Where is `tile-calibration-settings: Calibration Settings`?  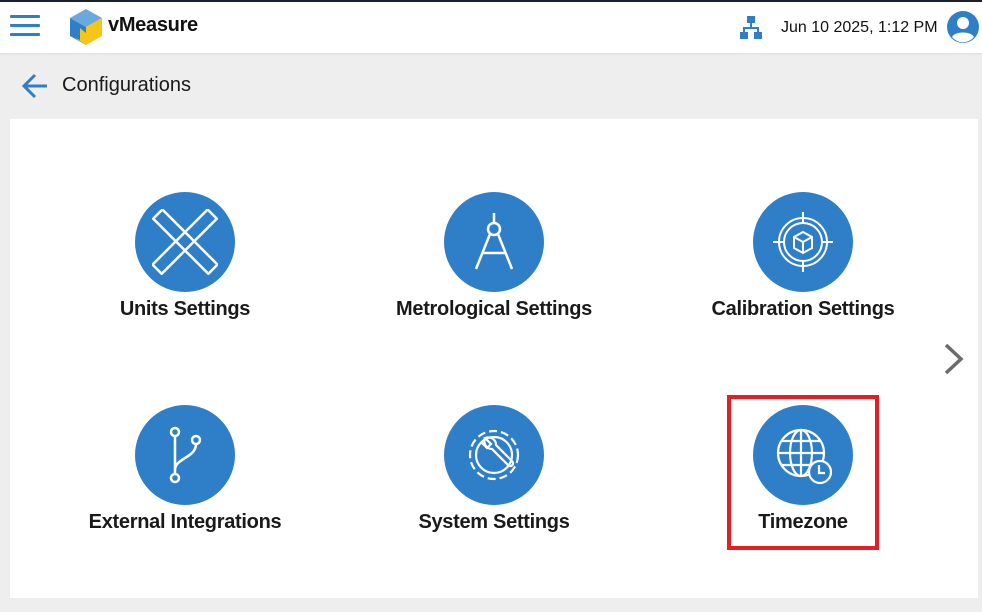 tile-calibration-settings: Calibration Settings is located at coordinates (803, 267).